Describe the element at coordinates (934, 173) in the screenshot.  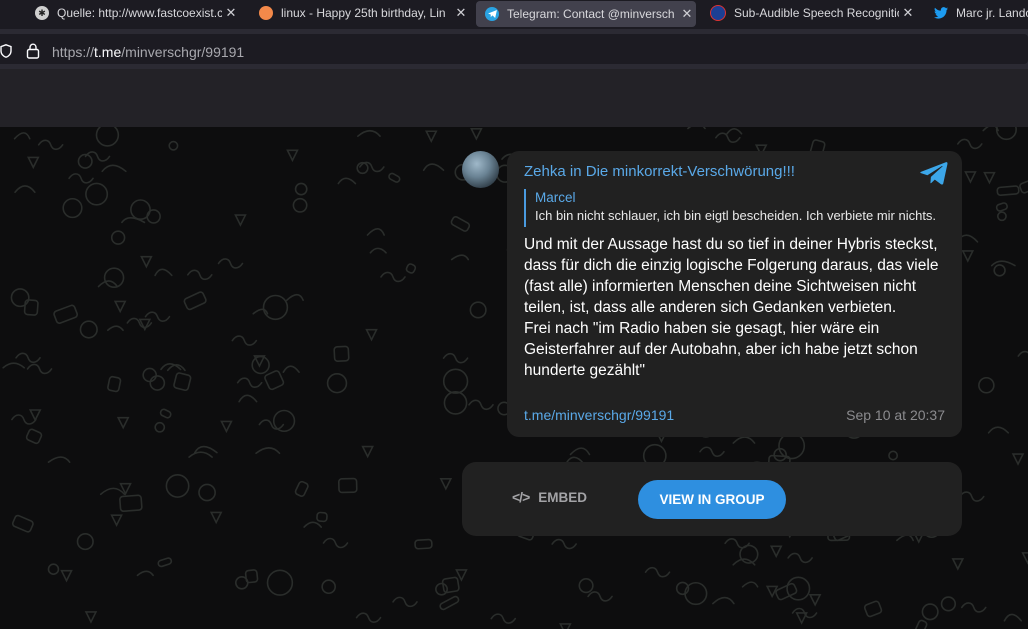
I see `telegram-icon` at that location.